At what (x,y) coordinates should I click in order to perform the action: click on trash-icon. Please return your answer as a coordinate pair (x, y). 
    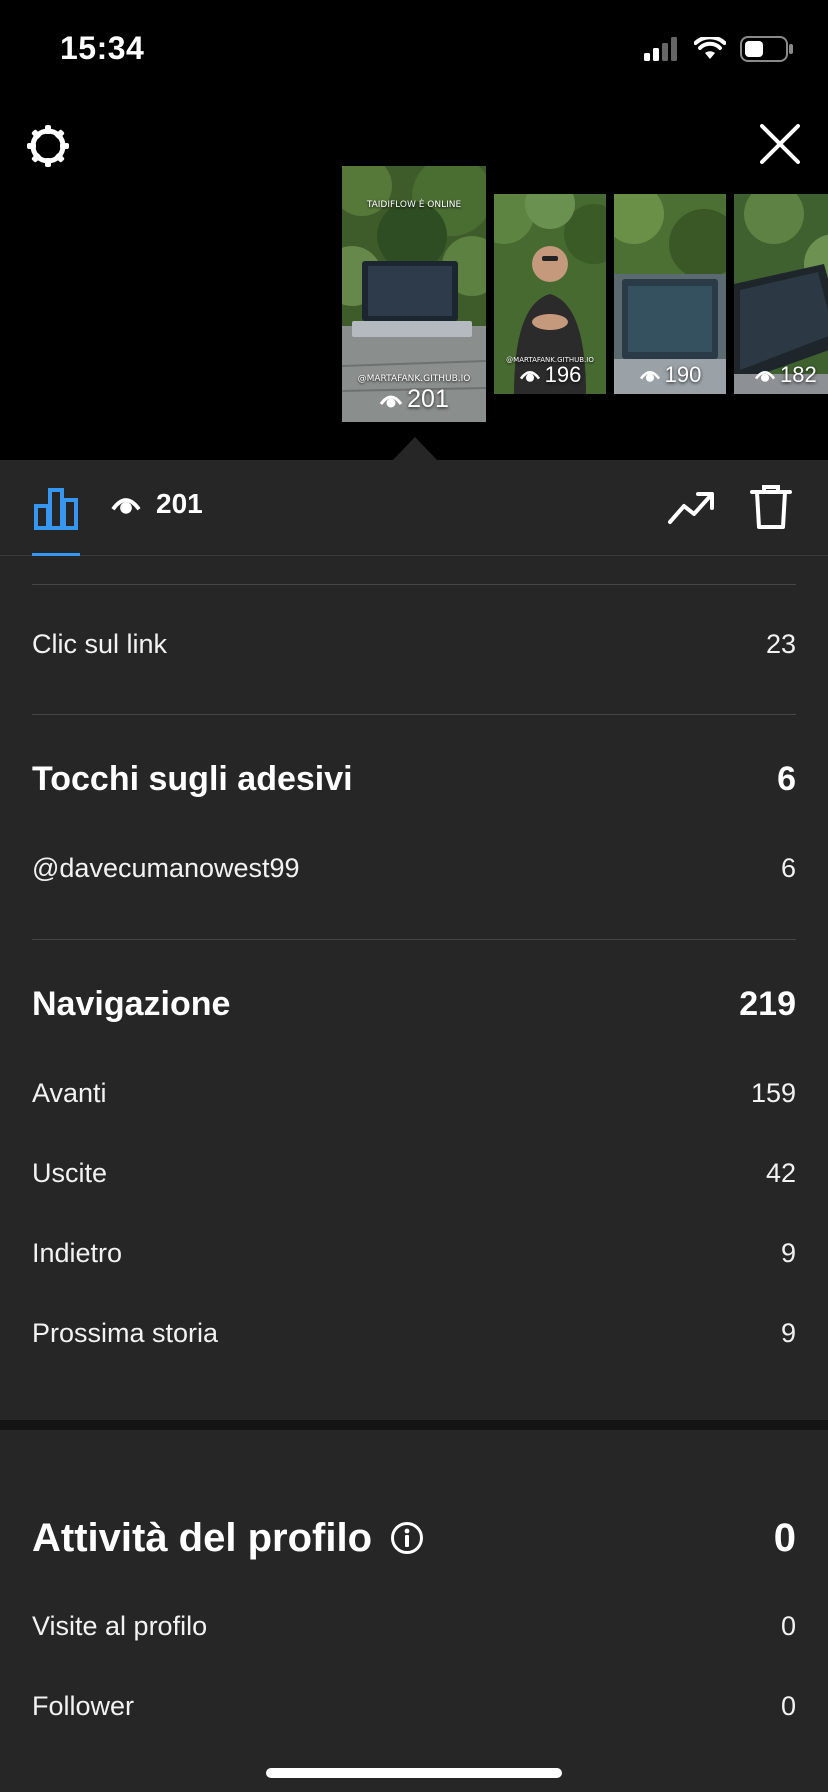
    Looking at the image, I should click on (771, 507).